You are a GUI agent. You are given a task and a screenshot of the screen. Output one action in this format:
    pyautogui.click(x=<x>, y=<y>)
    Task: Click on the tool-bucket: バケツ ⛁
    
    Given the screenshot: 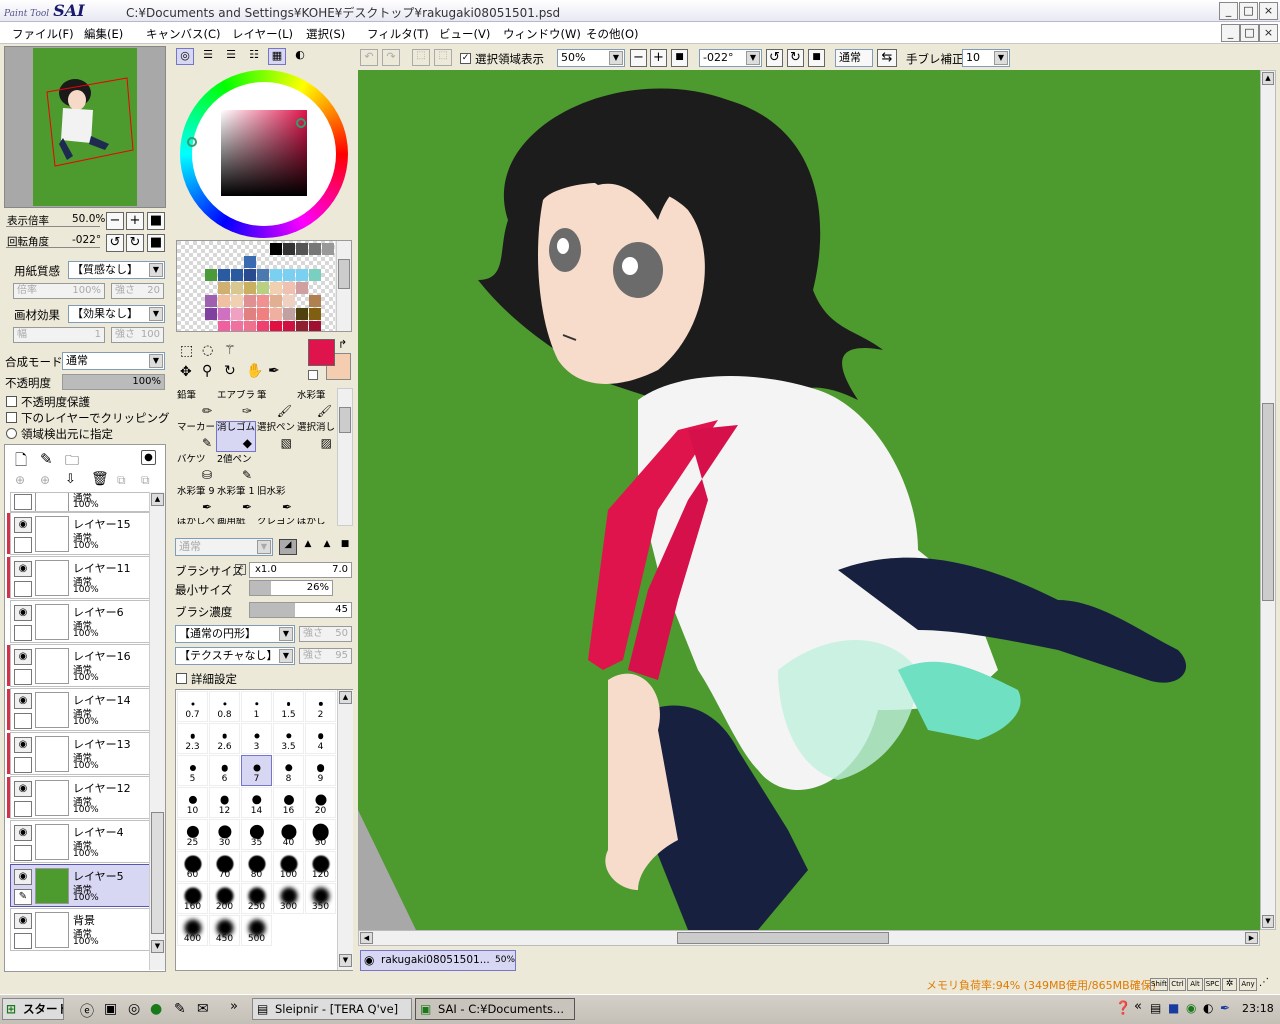 What is the action you would take?
    pyautogui.click(x=196, y=468)
    